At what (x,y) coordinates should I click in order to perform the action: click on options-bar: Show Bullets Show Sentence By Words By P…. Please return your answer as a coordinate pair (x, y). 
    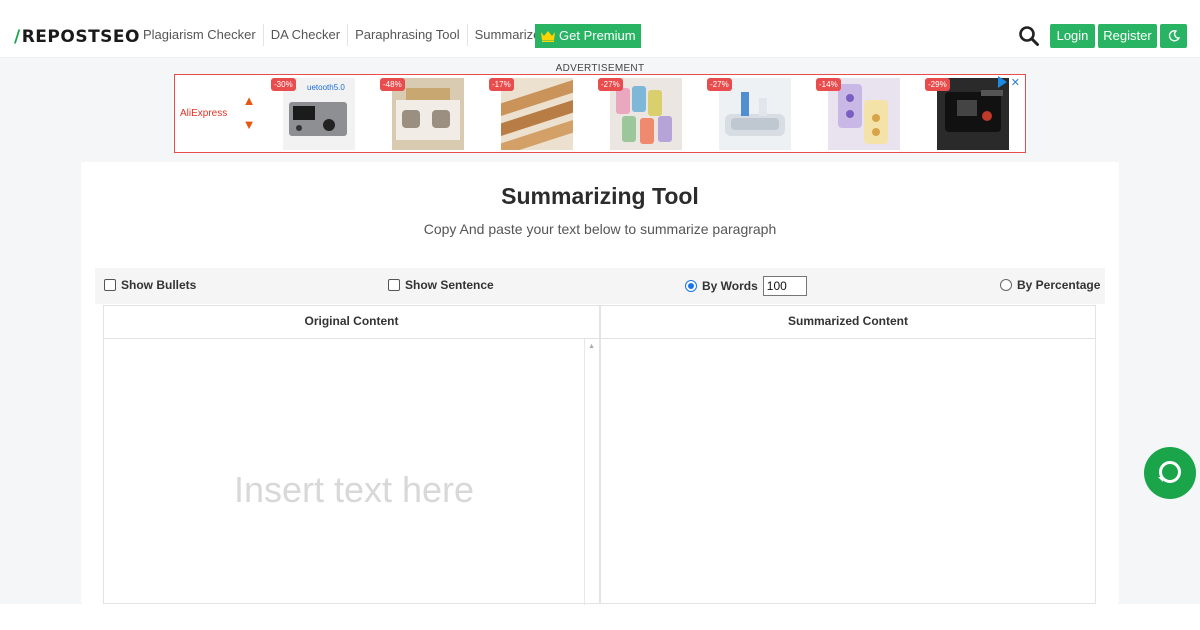
    Looking at the image, I should click on (600, 286).